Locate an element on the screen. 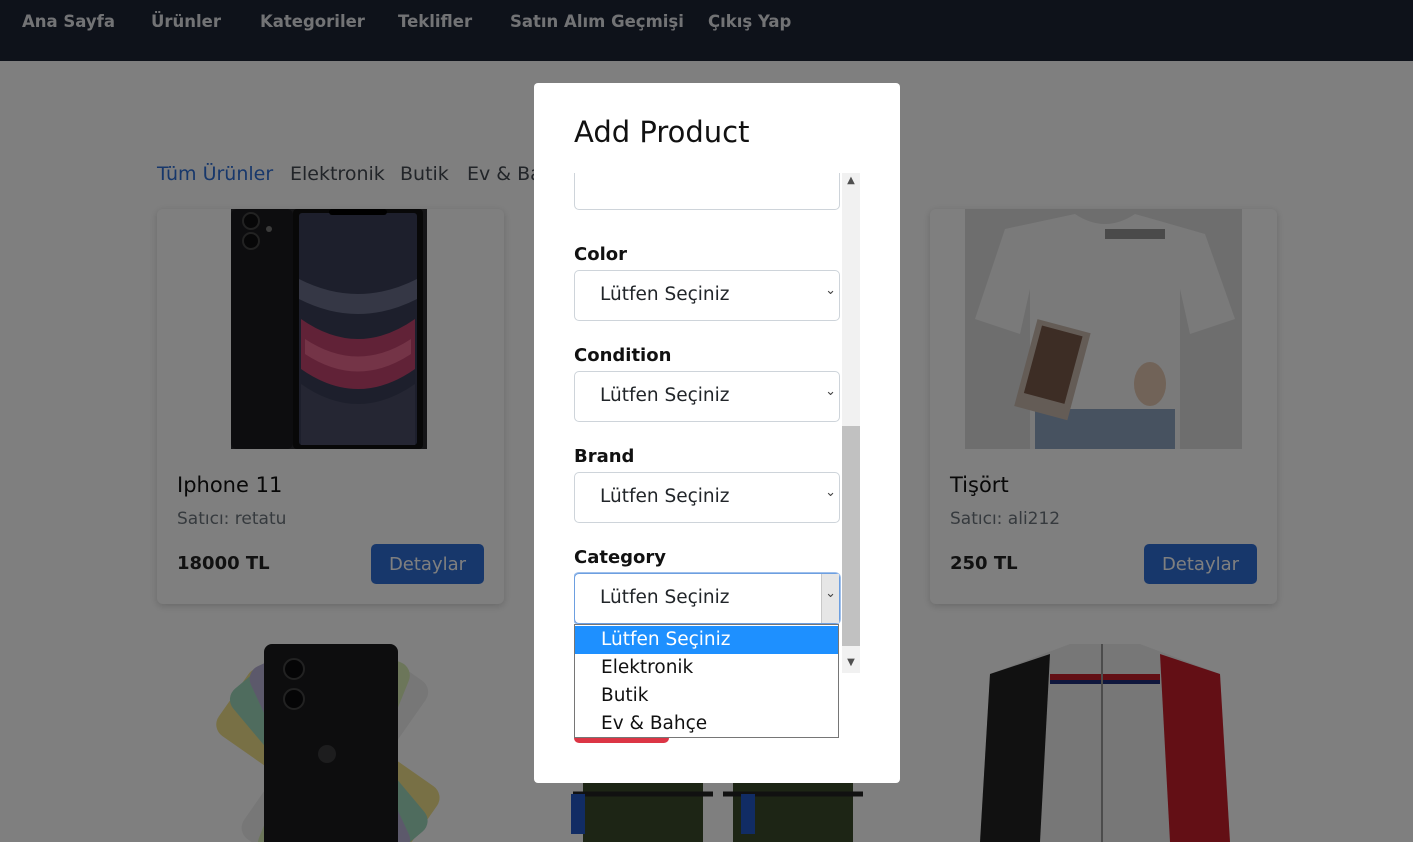 The width and height of the screenshot is (1413, 842). modal-title: Add Product is located at coordinates (662, 132).